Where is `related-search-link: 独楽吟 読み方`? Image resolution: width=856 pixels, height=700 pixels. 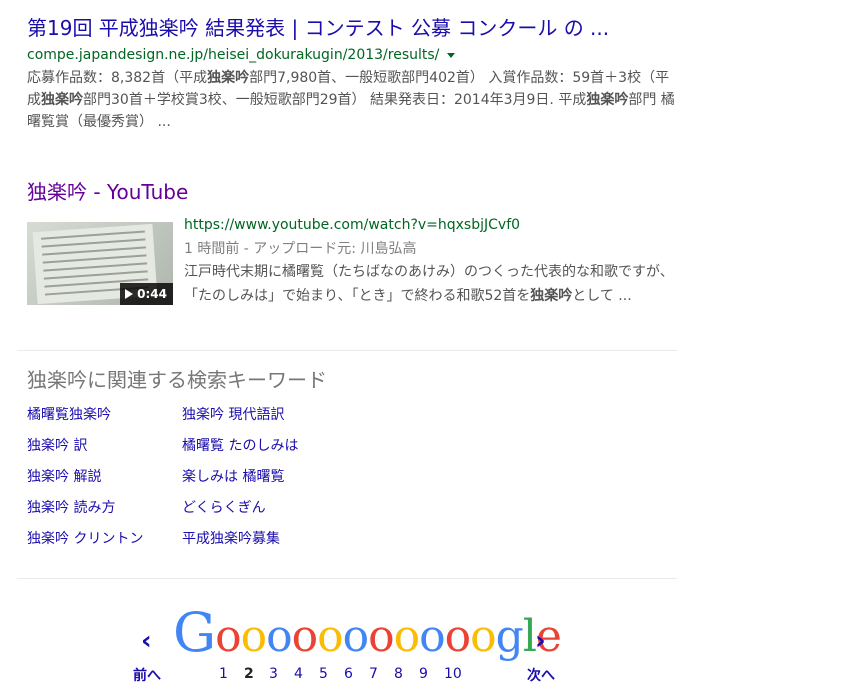 related-search-link: 独楽吟 読み方 is located at coordinates (104, 508).